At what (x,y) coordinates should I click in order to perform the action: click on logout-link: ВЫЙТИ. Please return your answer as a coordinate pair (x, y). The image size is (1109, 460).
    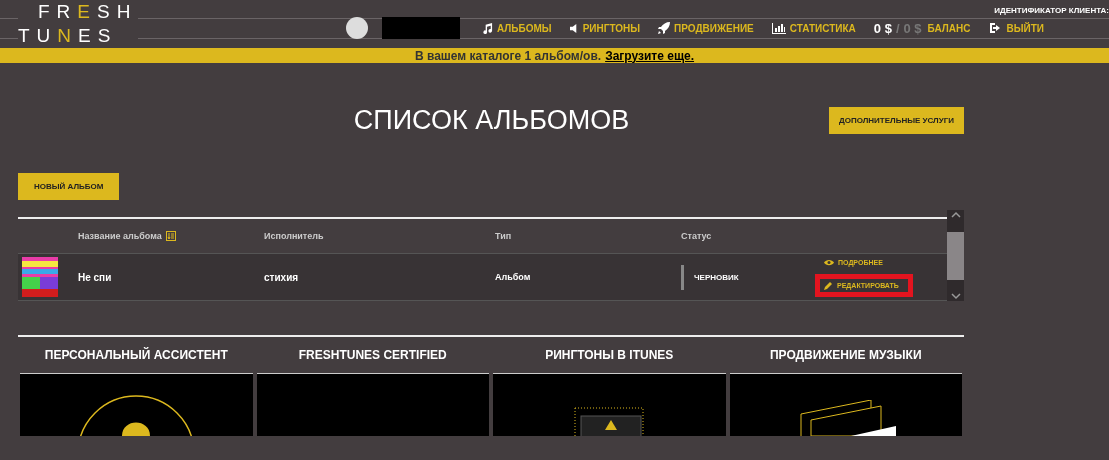
    Looking at the image, I should click on (1017, 28).